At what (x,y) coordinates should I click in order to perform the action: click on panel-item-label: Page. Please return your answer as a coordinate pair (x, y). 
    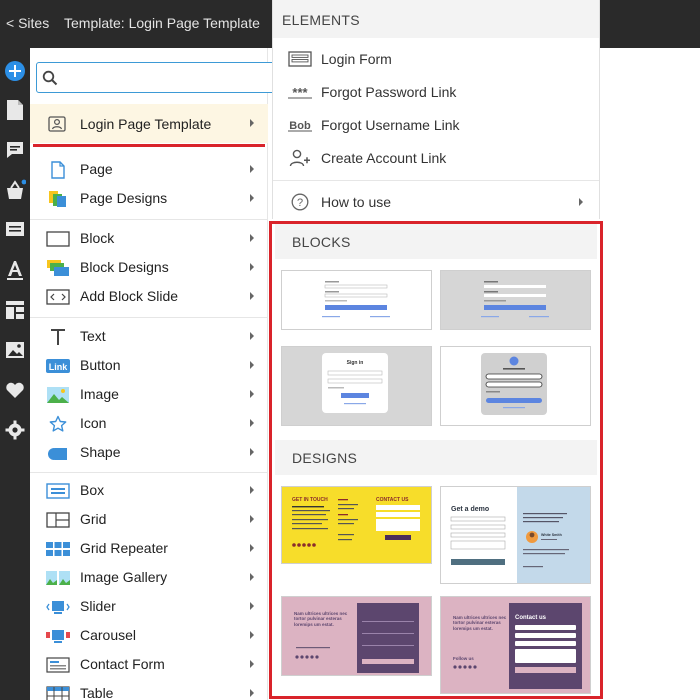
    Looking at the image, I should click on (96, 169).